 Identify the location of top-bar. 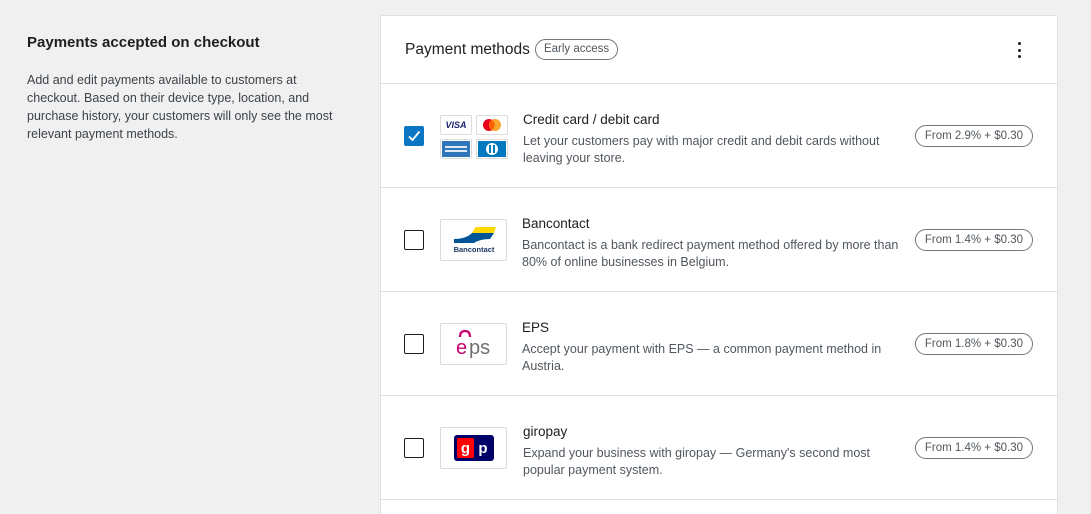
(545, 8).